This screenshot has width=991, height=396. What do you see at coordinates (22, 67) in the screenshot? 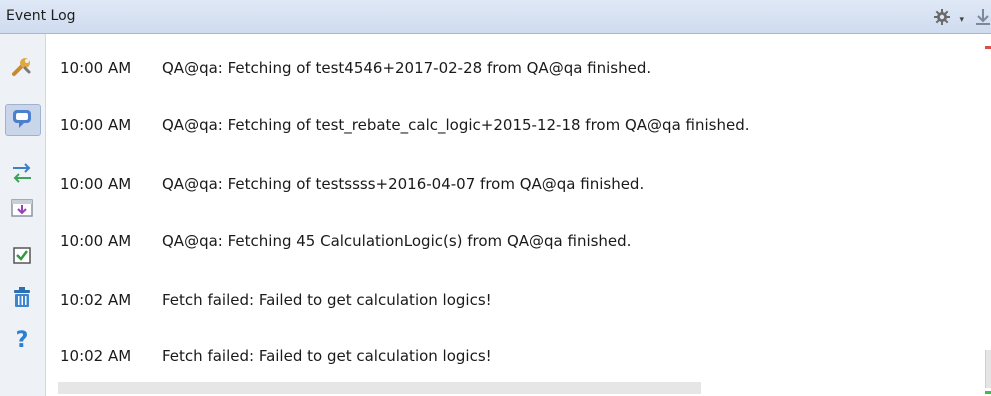
I see `wrench-icon` at bounding box center [22, 67].